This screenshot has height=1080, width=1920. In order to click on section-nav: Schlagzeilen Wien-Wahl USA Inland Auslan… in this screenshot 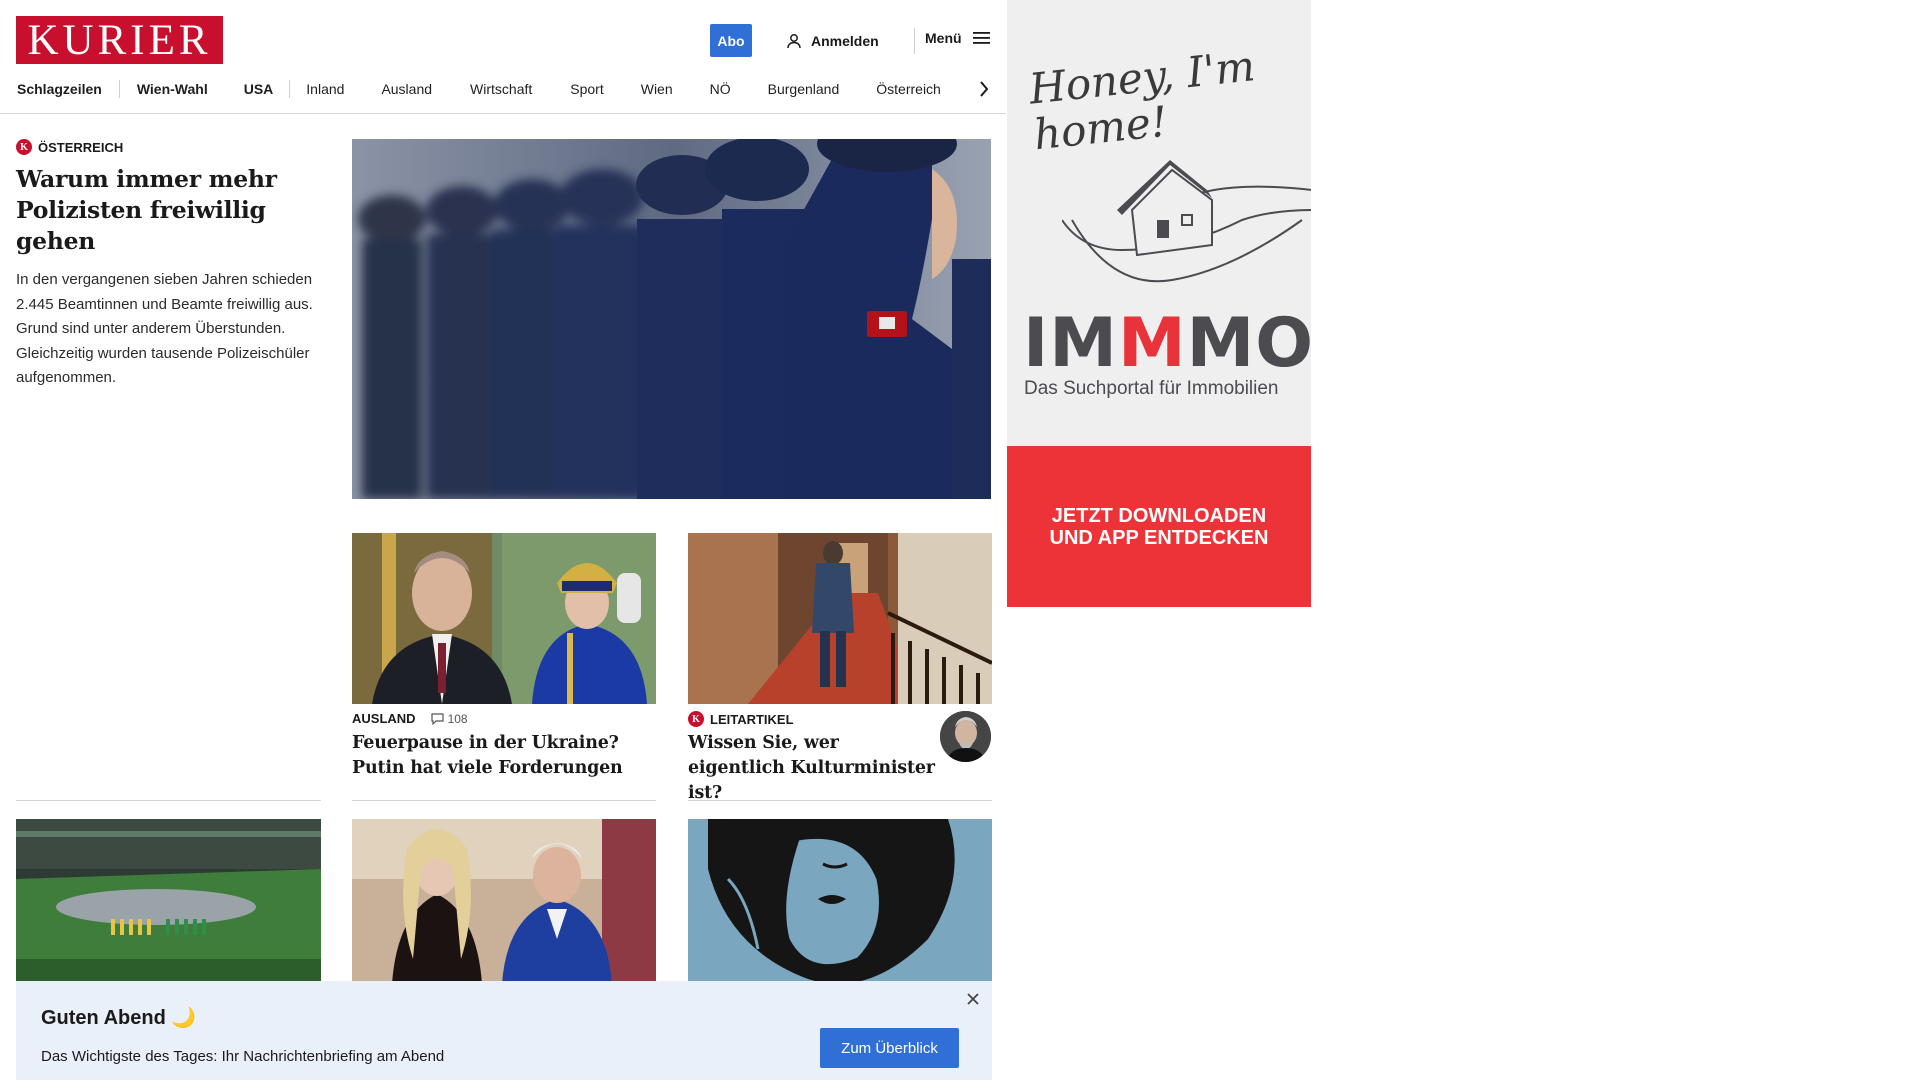, I will do `click(503, 89)`.